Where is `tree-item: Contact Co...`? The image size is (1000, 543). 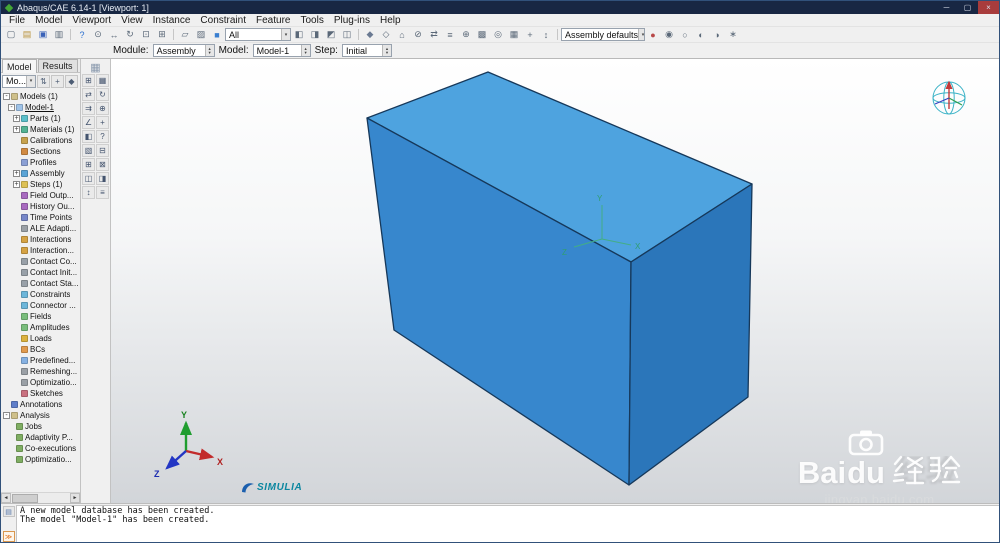 tree-item: Contact Co... is located at coordinates (40, 261).